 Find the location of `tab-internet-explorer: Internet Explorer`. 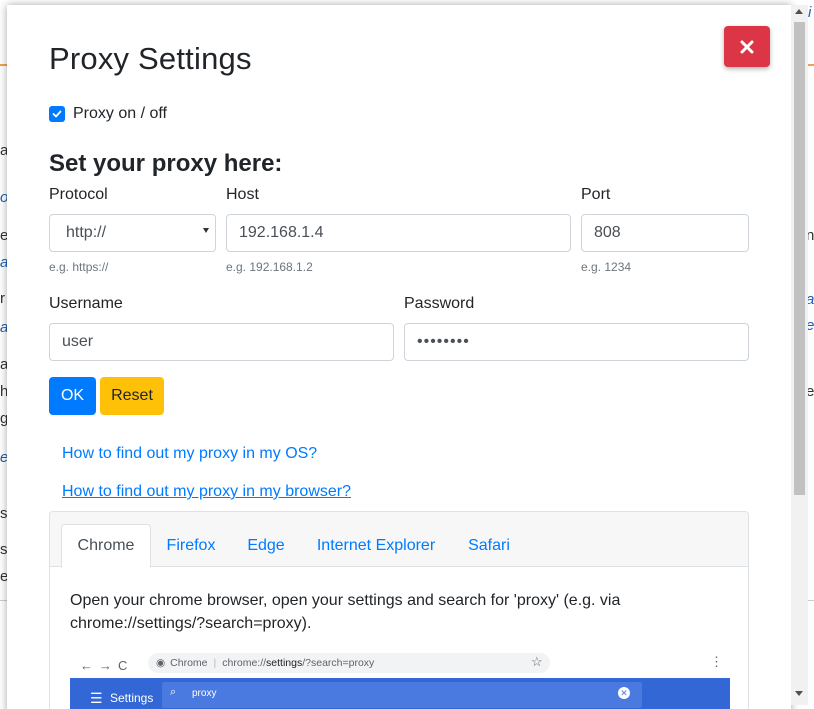

tab-internet-explorer: Internet Explorer is located at coordinates (376, 545).